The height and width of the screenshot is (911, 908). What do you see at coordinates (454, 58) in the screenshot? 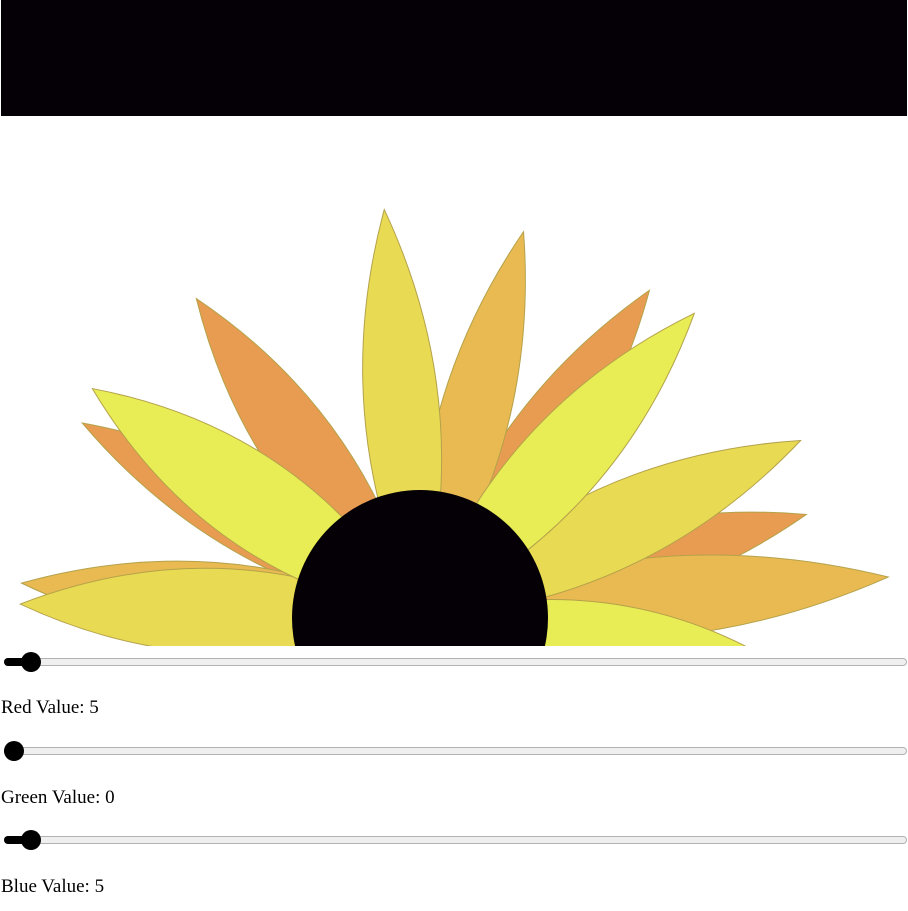
I see `color-preview-bar` at bounding box center [454, 58].